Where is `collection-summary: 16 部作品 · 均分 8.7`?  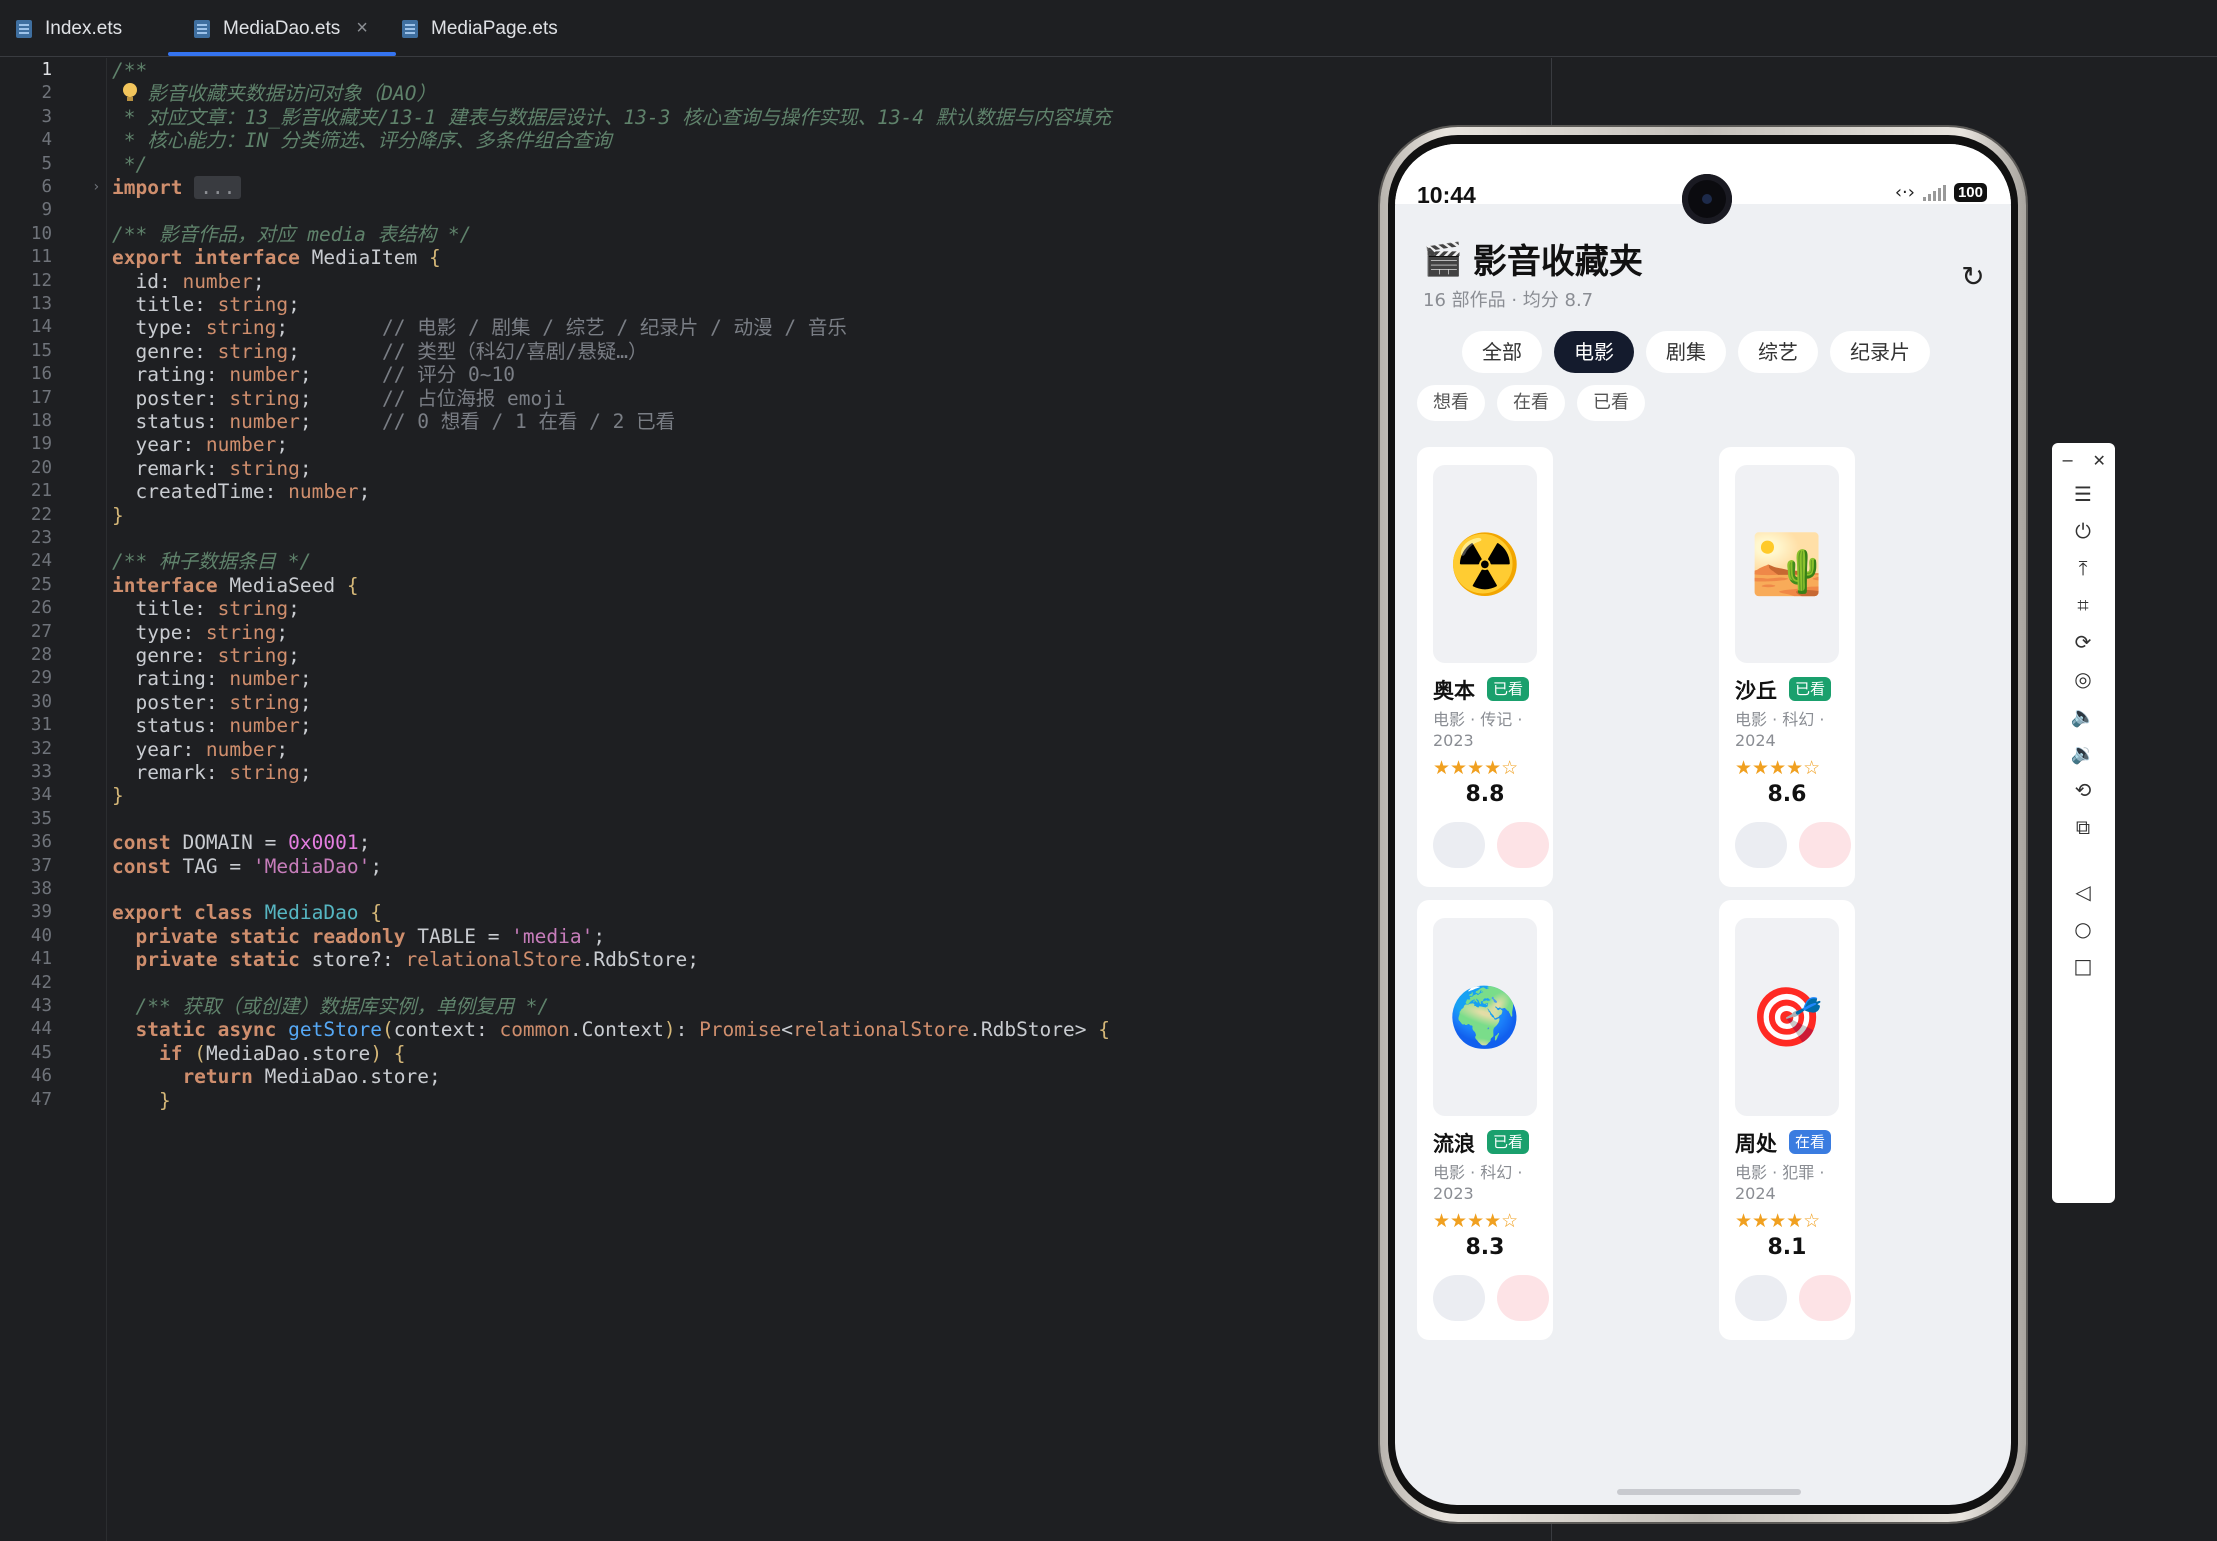
collection-summary: 16 部作品 · 均分 8.7 is located at coordinates (1508, 300).